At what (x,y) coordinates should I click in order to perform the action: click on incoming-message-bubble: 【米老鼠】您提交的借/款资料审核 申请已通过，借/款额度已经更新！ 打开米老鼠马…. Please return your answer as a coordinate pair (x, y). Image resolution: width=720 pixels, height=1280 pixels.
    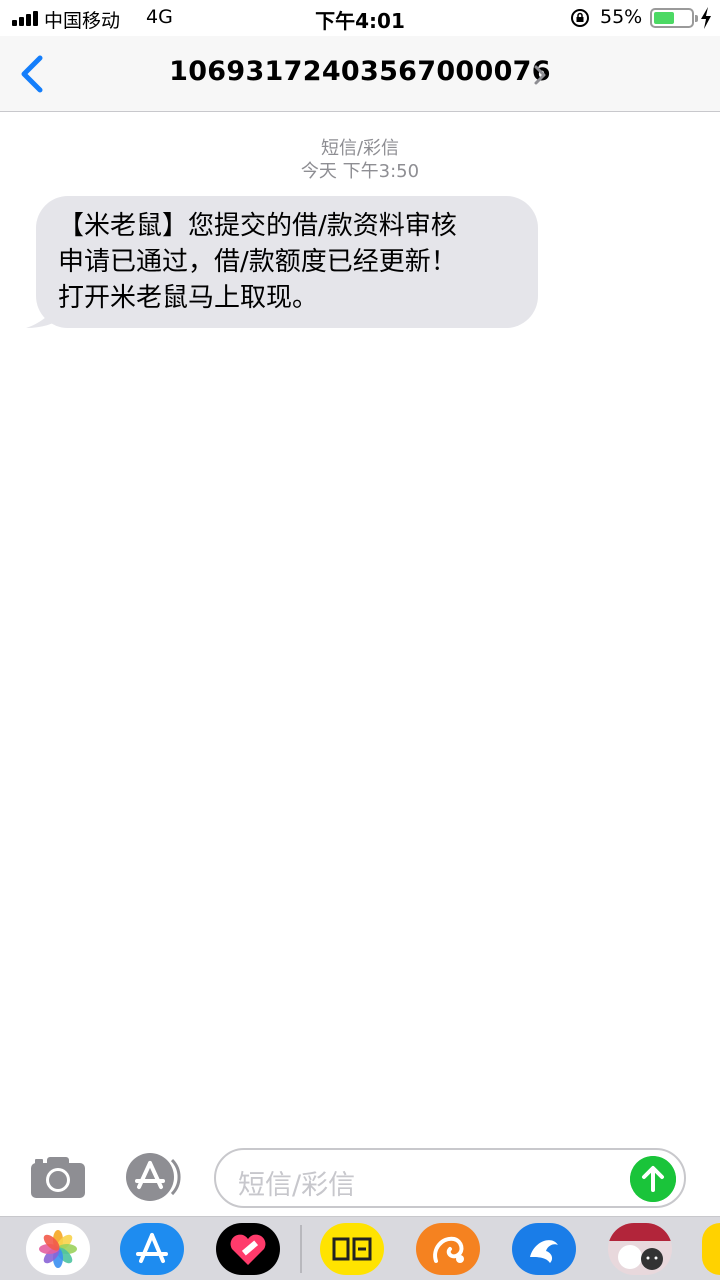
    Looking at the image, I should click on (287, 262).